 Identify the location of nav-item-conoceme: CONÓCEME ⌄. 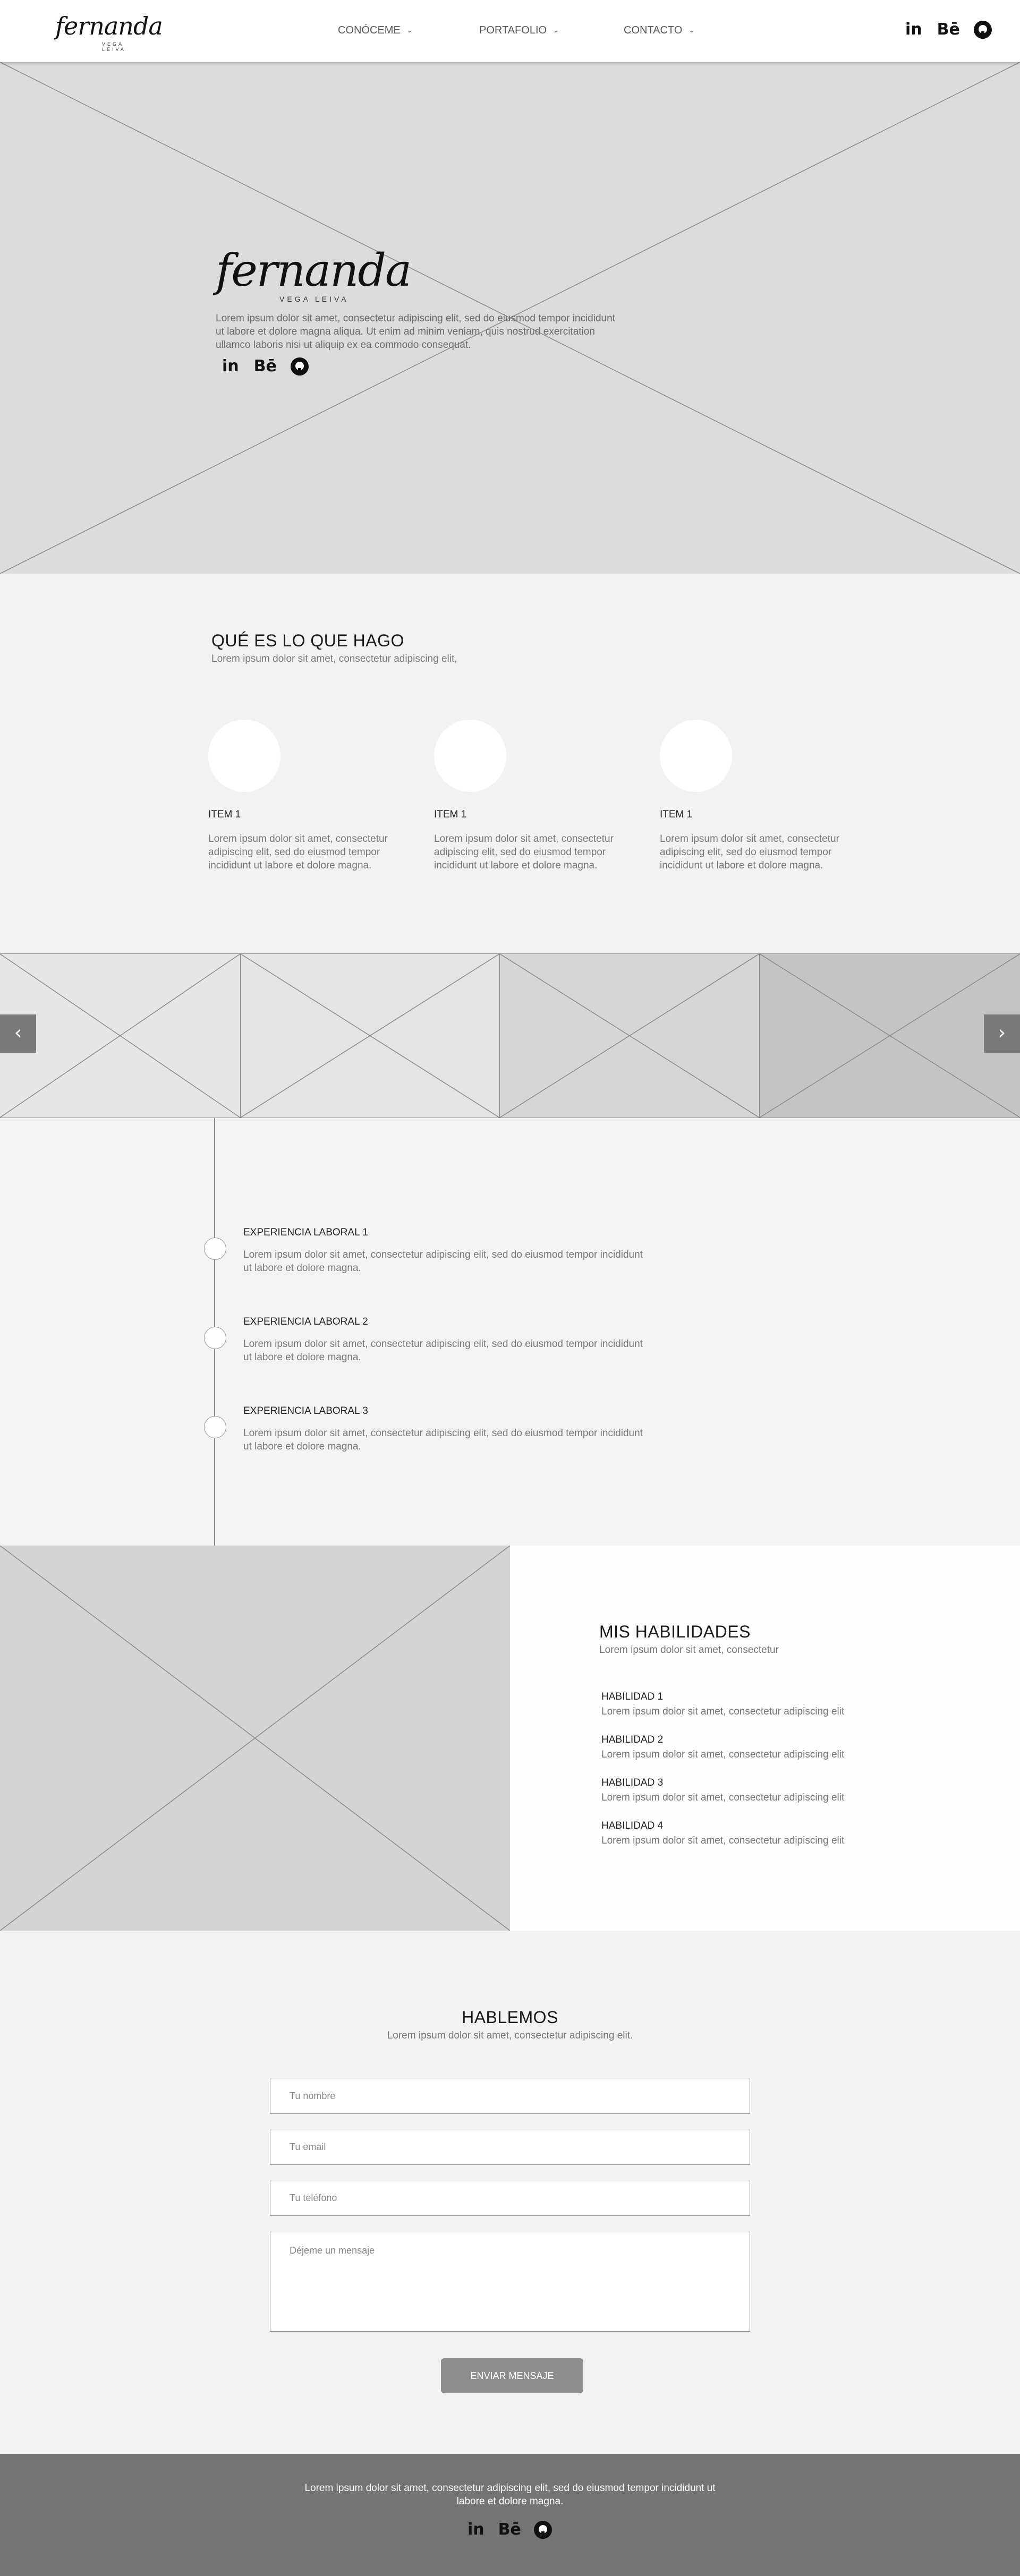
(375, 31).